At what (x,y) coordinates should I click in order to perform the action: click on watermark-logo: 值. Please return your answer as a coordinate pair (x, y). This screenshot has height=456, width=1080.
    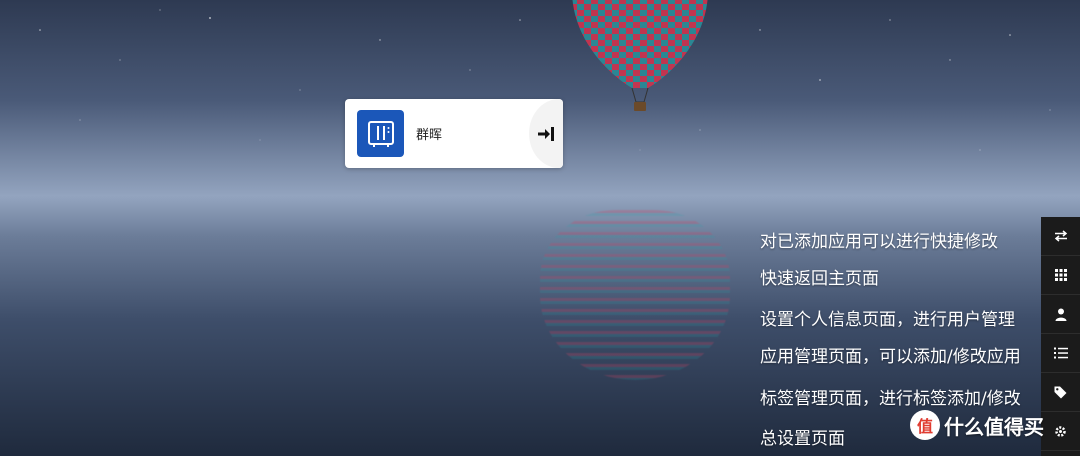
    Looking at the image, I should click on (925, 425).